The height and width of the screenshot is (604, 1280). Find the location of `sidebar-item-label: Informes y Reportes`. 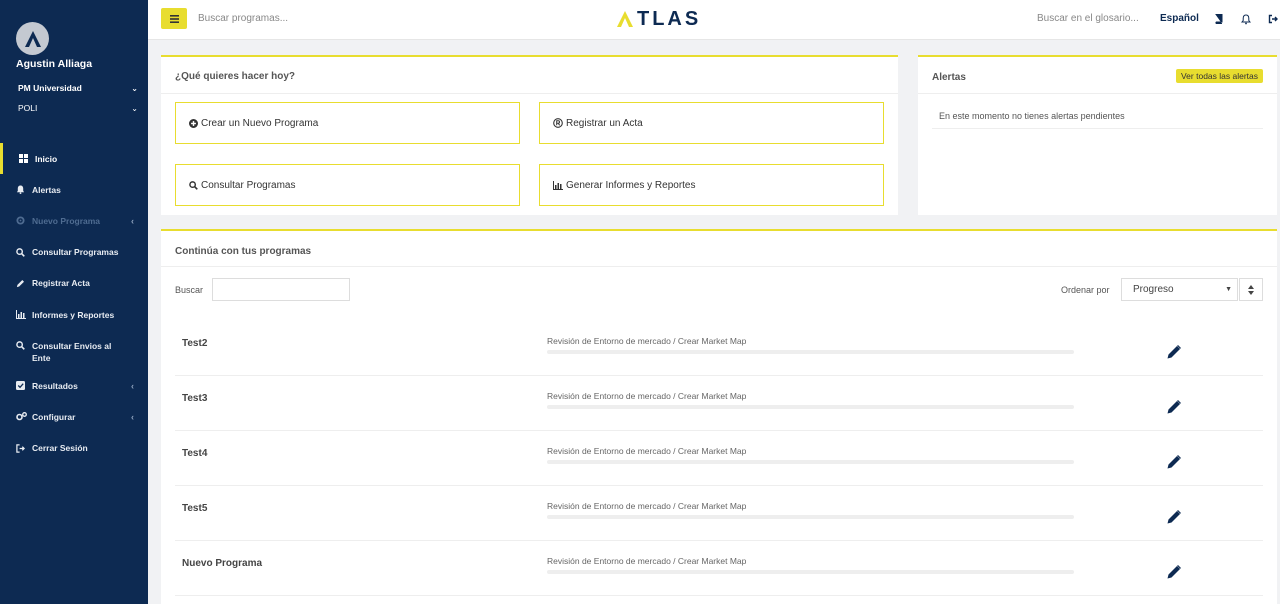

sidebar-item-label: Informes y Reportes is located at coordinates (73, 314).